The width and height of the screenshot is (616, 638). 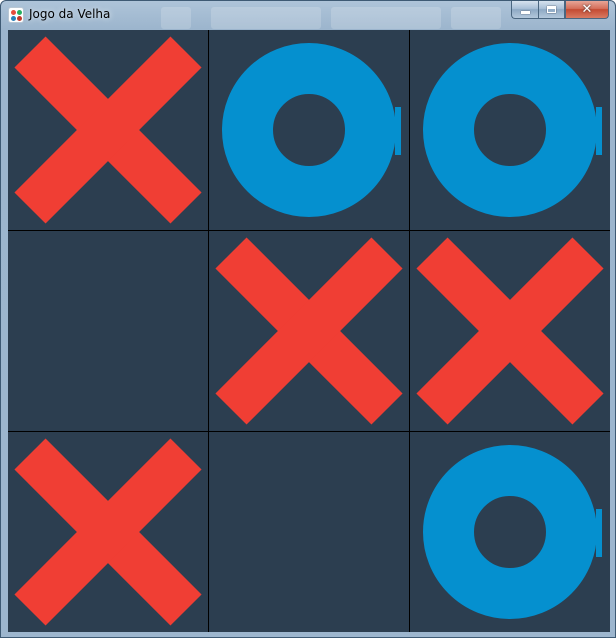 I want to click on board-cell-r3-c2, so click(x=309, y=532).